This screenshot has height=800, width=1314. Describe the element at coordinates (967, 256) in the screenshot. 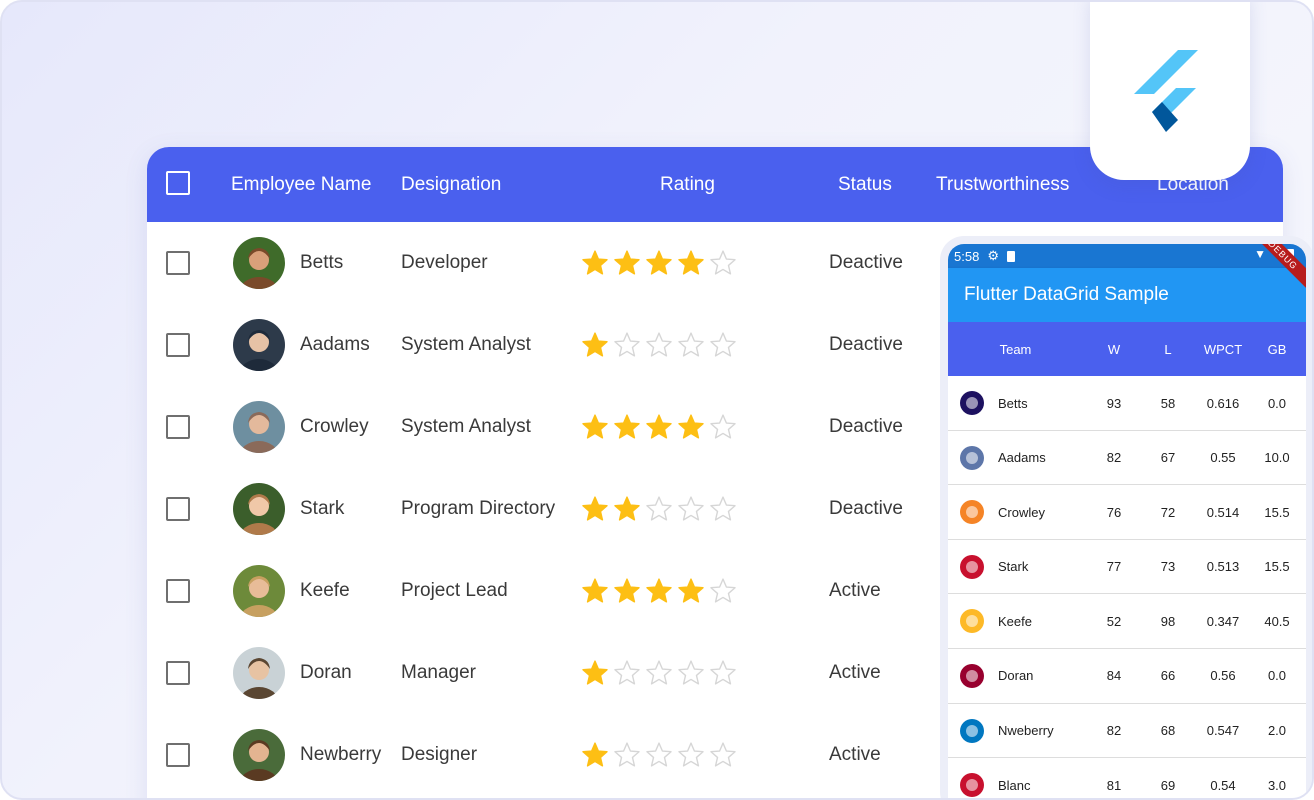

I see `status-time: 5:58` at that location.